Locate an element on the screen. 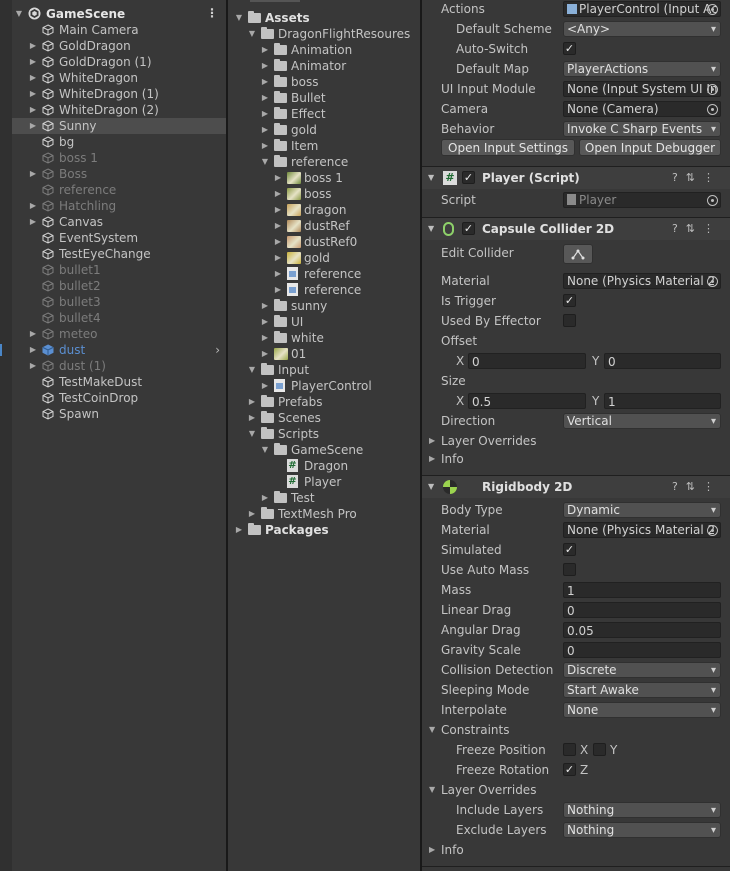  project-item: ▼ reference is located at coordinates (324, 162).